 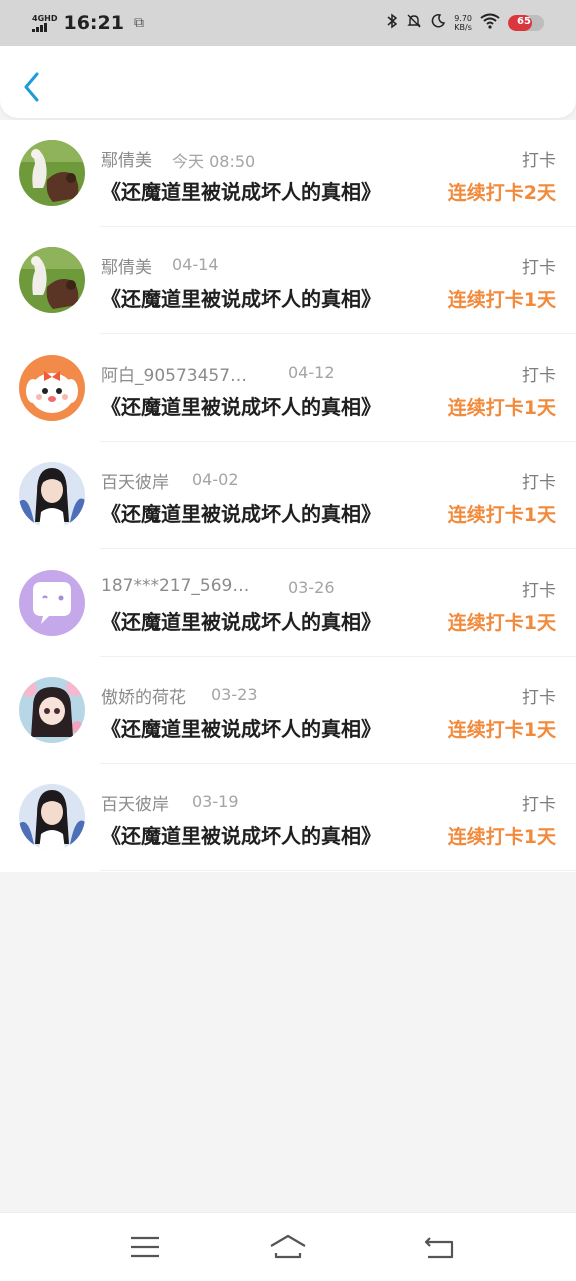 I want to click on battery-icon: 65, so click(x=526, y=23).